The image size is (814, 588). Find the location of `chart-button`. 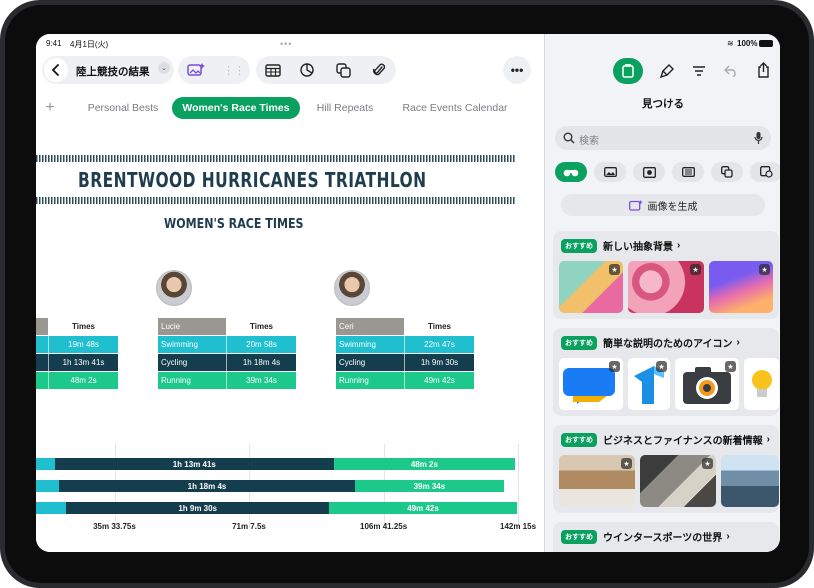

chart-button is located at coordinates (307, 70).